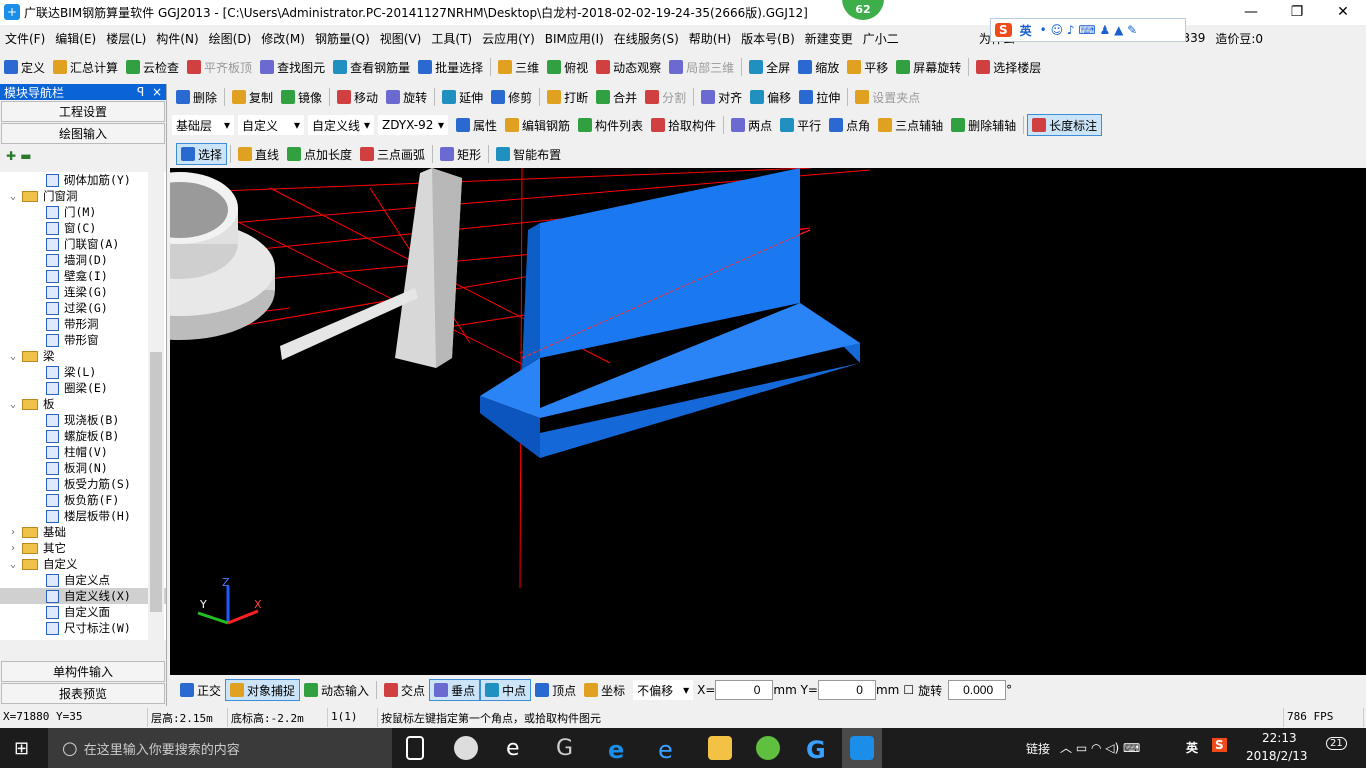  What do you see at coordinates (83, 212) in the screenshot?
I see `tree-item: 门(M)` at bounding box center [83, 212].